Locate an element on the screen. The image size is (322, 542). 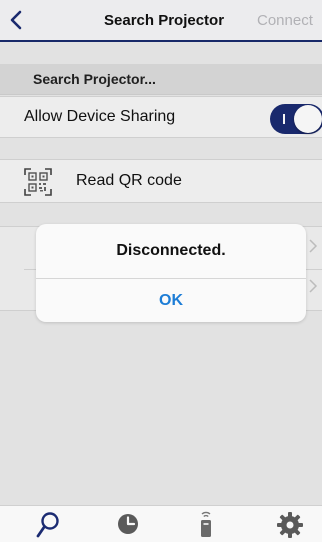
tab-settings is located at coordinates (290, 524).